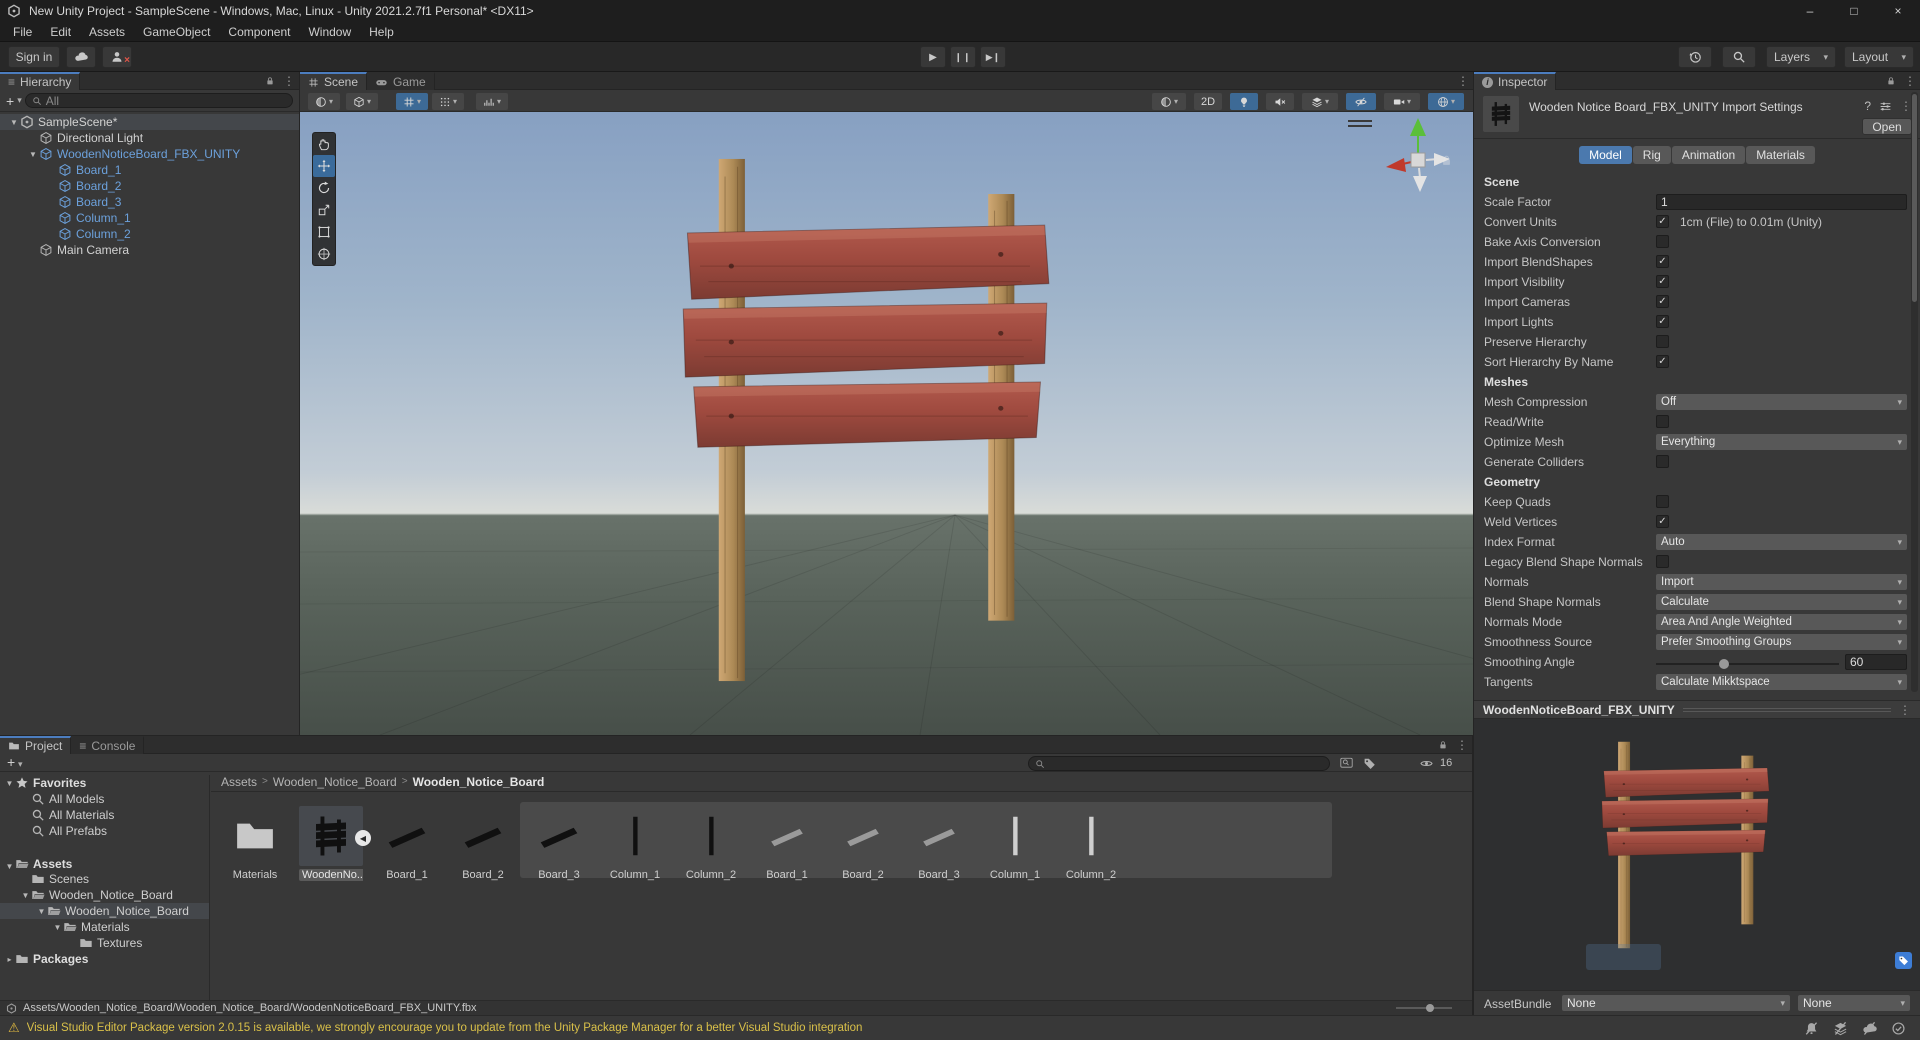 The width and height of the screenshot is (1920, 1040). I want to click on snap-settings-dropdown: ▾, so click(448, 101).